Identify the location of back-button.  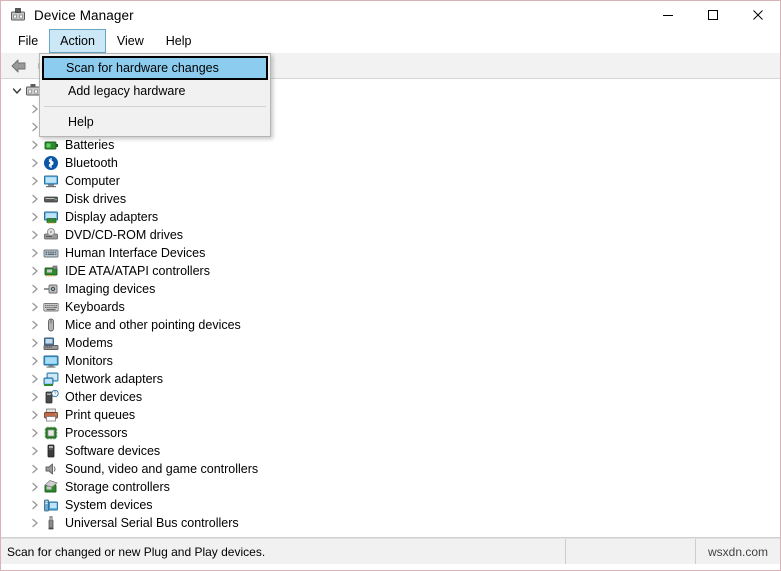
(19, 66).